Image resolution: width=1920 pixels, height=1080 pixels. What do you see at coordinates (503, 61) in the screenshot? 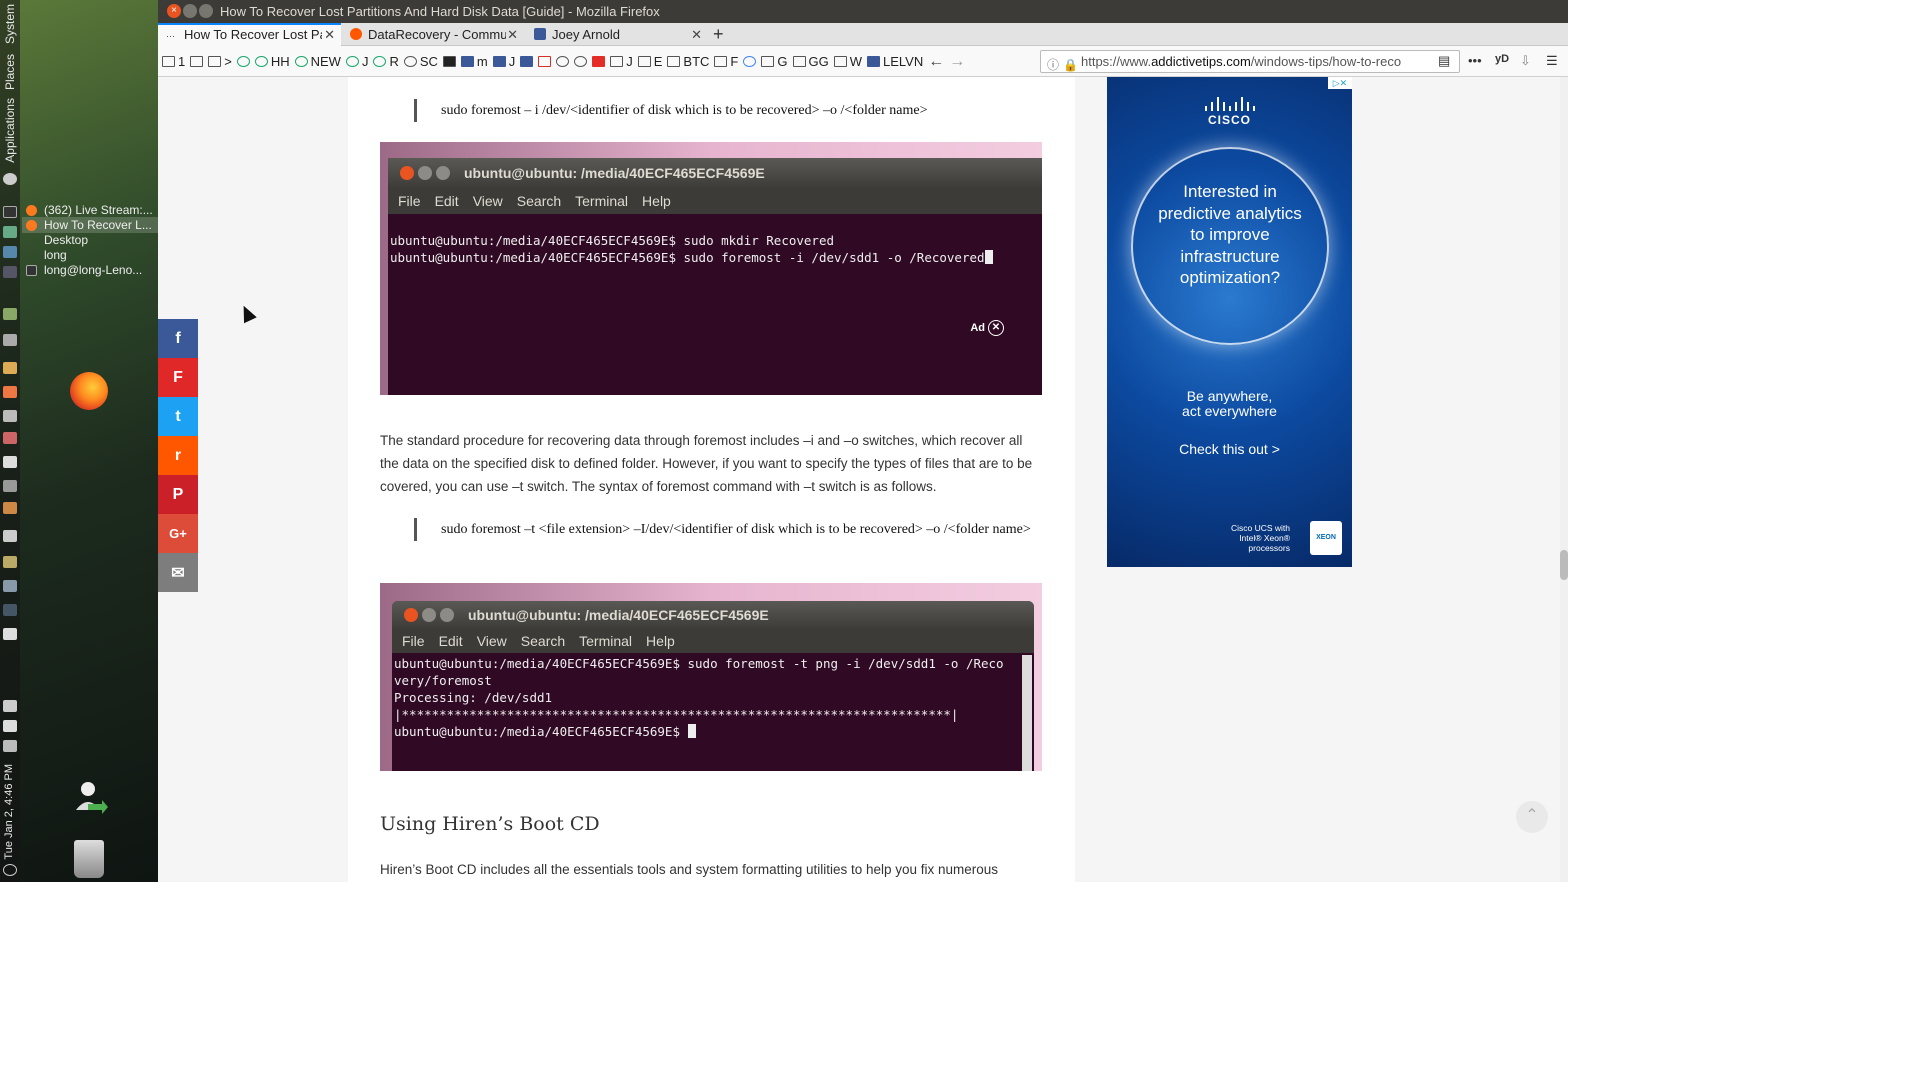
I see `bookmark-fb-j: J` at bounding box center [503, 61].